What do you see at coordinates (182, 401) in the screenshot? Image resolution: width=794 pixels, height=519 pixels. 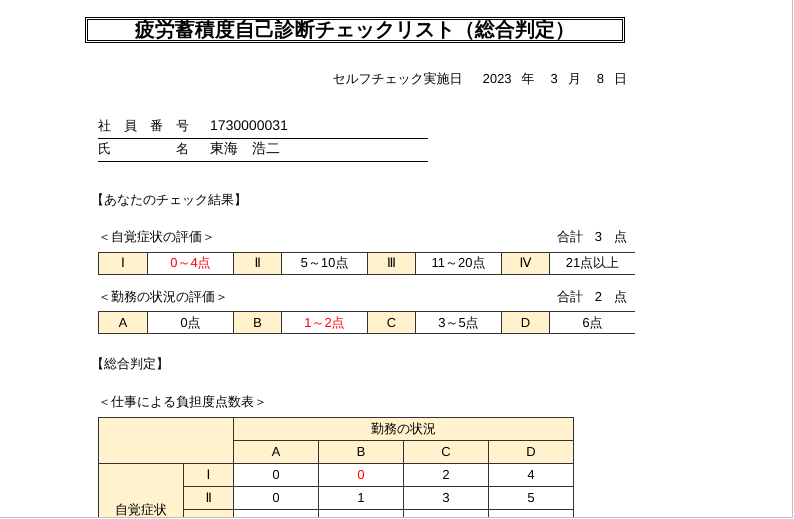 I see `table-title: ＜仕事による負担度点数表＞` at bounding box center [182, 401].